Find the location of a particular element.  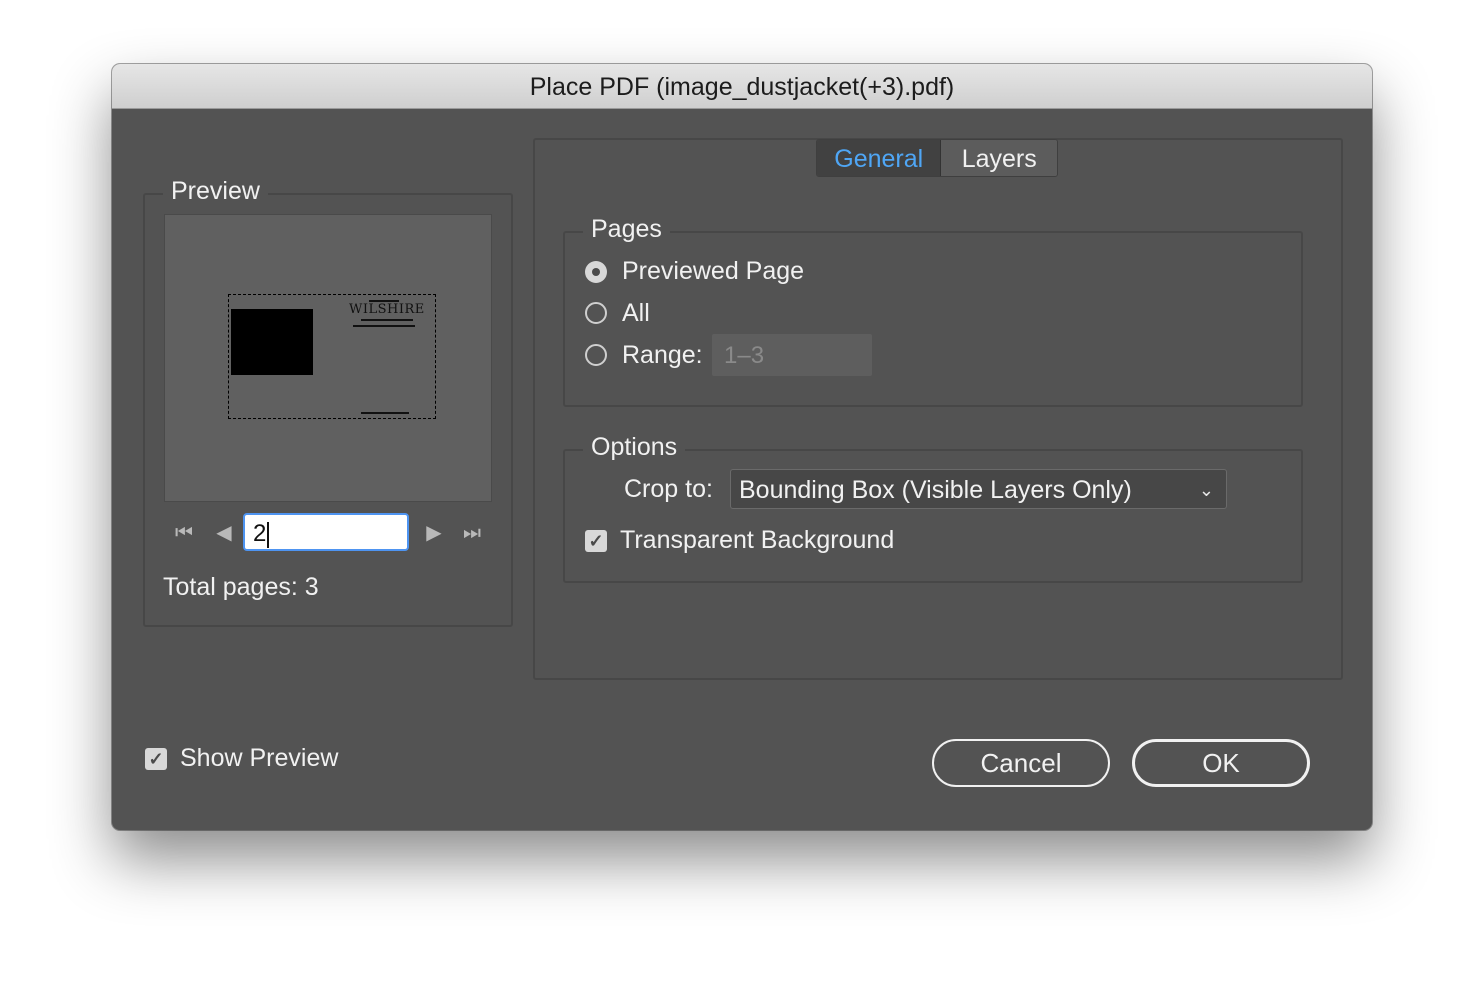

window-title: Place PDF (image_dustjacket(+3).pdf) is located at coordinates (742, 86).